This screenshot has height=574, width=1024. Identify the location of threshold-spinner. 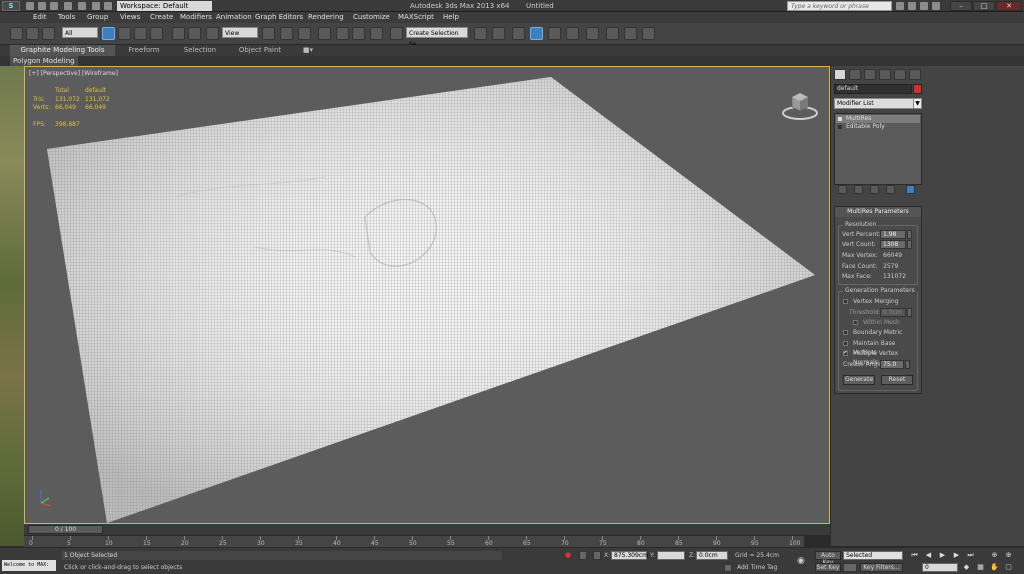
(909, 312).